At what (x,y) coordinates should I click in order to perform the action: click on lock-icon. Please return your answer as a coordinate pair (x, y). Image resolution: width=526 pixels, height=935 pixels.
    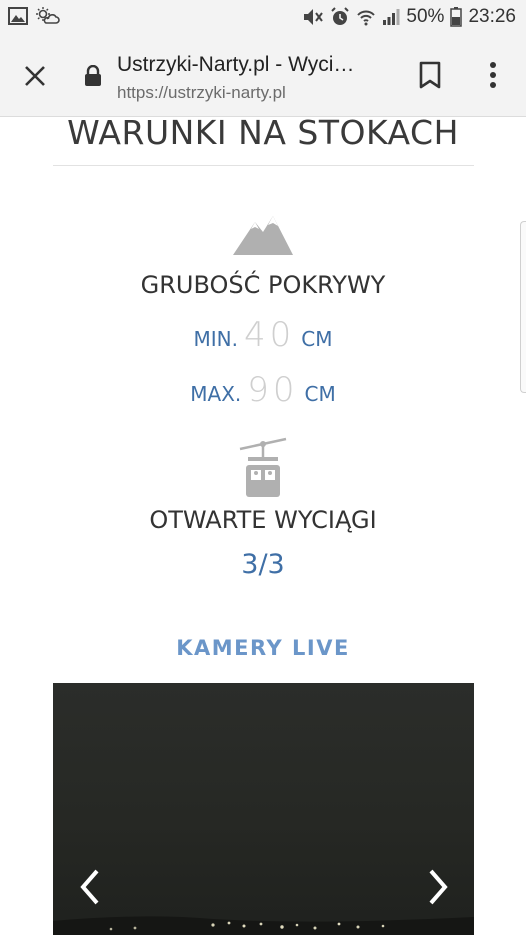
    Looking at the image, I should click on (93, 77).